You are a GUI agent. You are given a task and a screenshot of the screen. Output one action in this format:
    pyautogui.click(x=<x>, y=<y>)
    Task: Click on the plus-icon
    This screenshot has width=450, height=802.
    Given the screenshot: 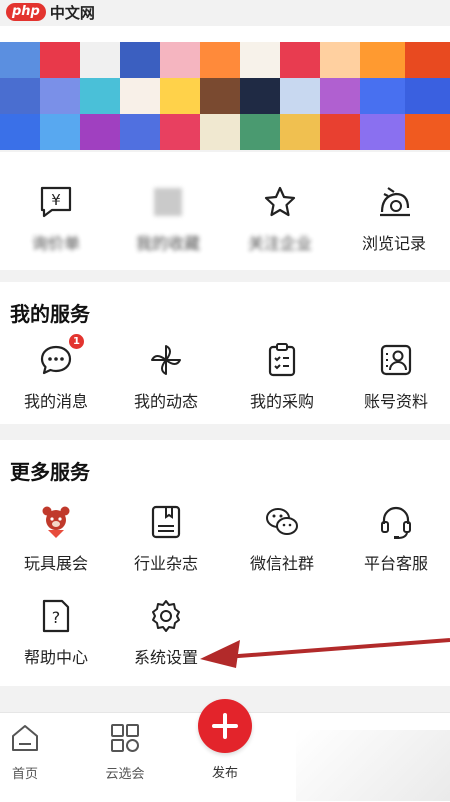 What is the action you would take?
    pyautogui.click(x=225, y=726)
    